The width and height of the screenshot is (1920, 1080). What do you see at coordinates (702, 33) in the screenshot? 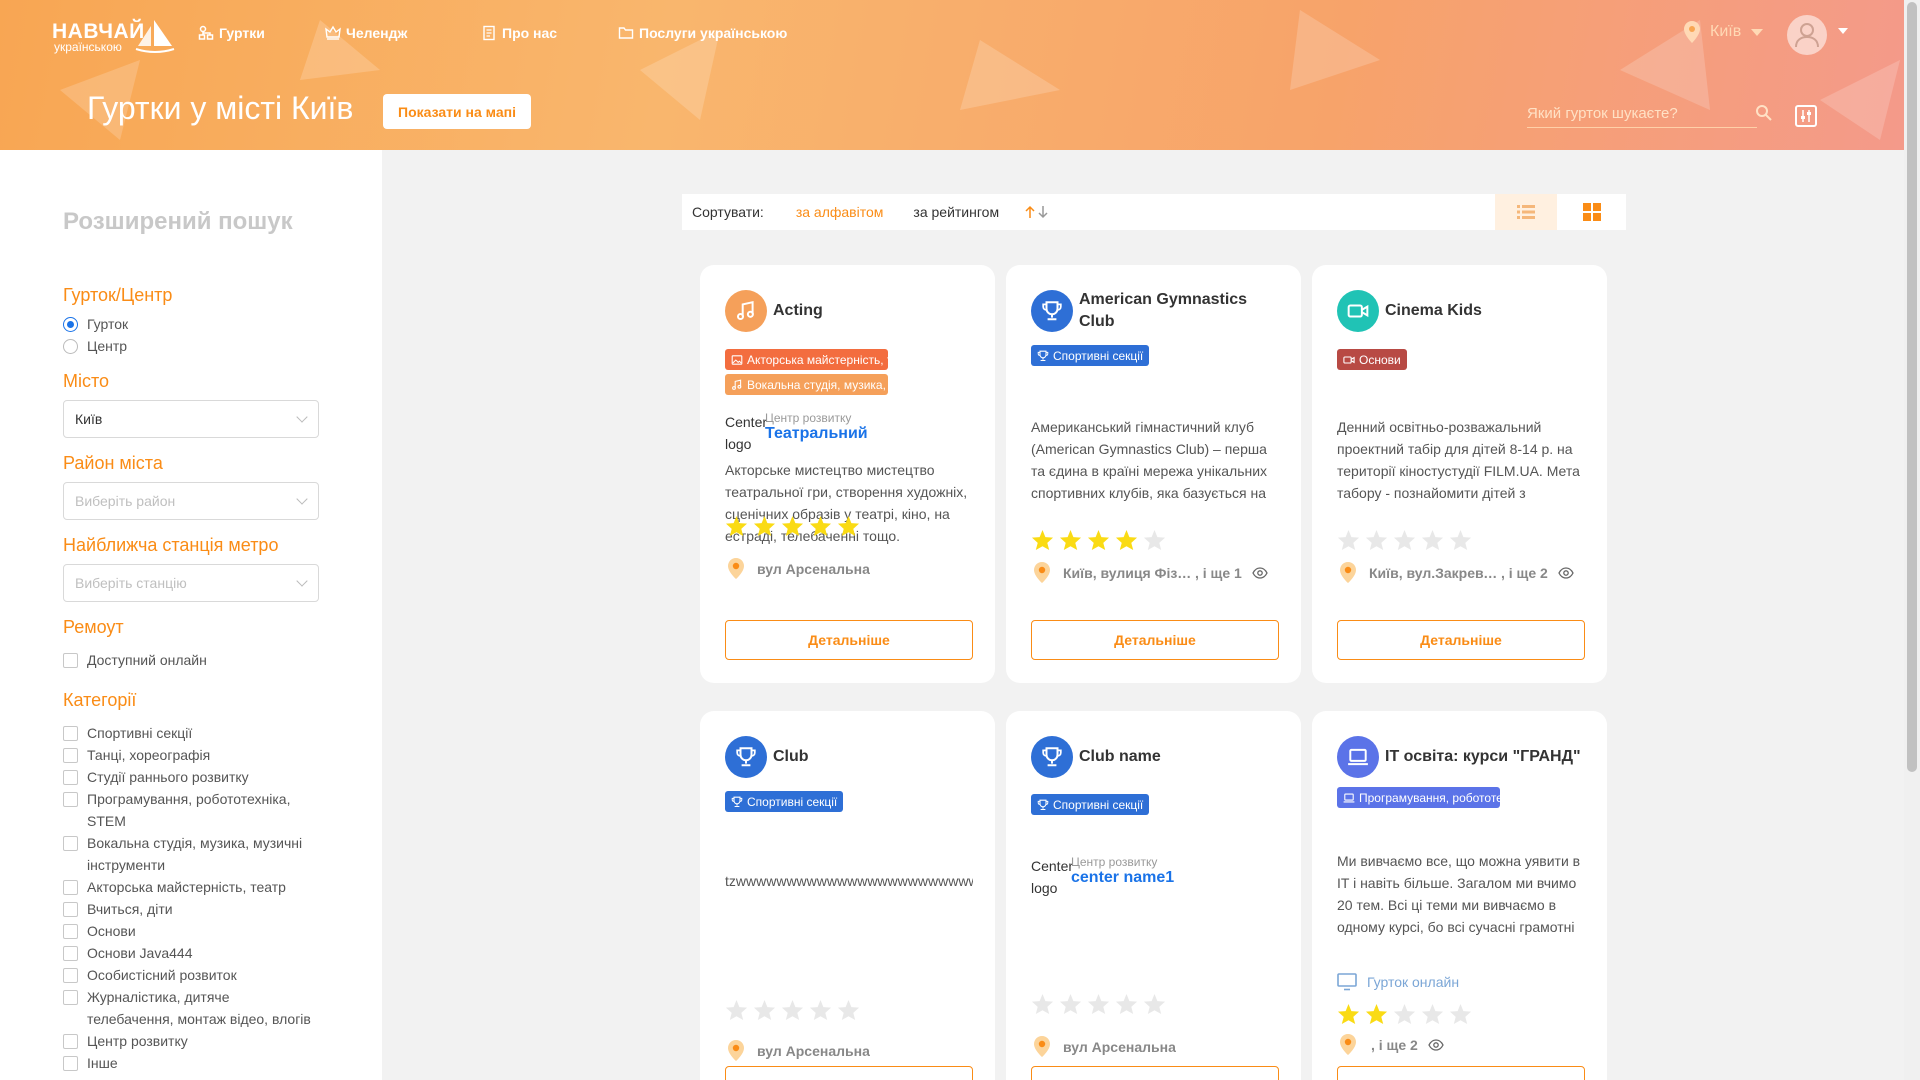
I see `nav-services: Послуги українською` at bounding box center [702, 33].